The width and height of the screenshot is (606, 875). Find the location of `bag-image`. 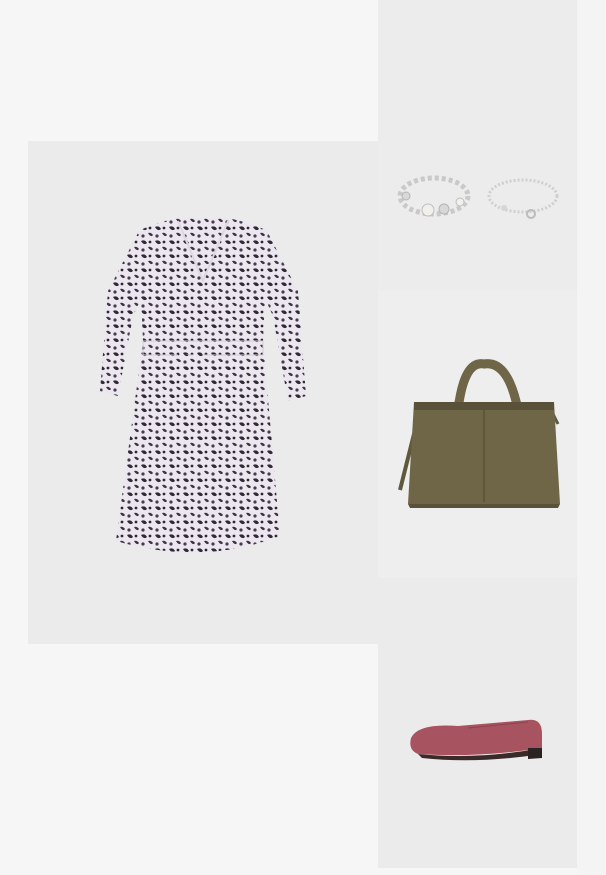

bag-image is located at coordinates (477, 434).